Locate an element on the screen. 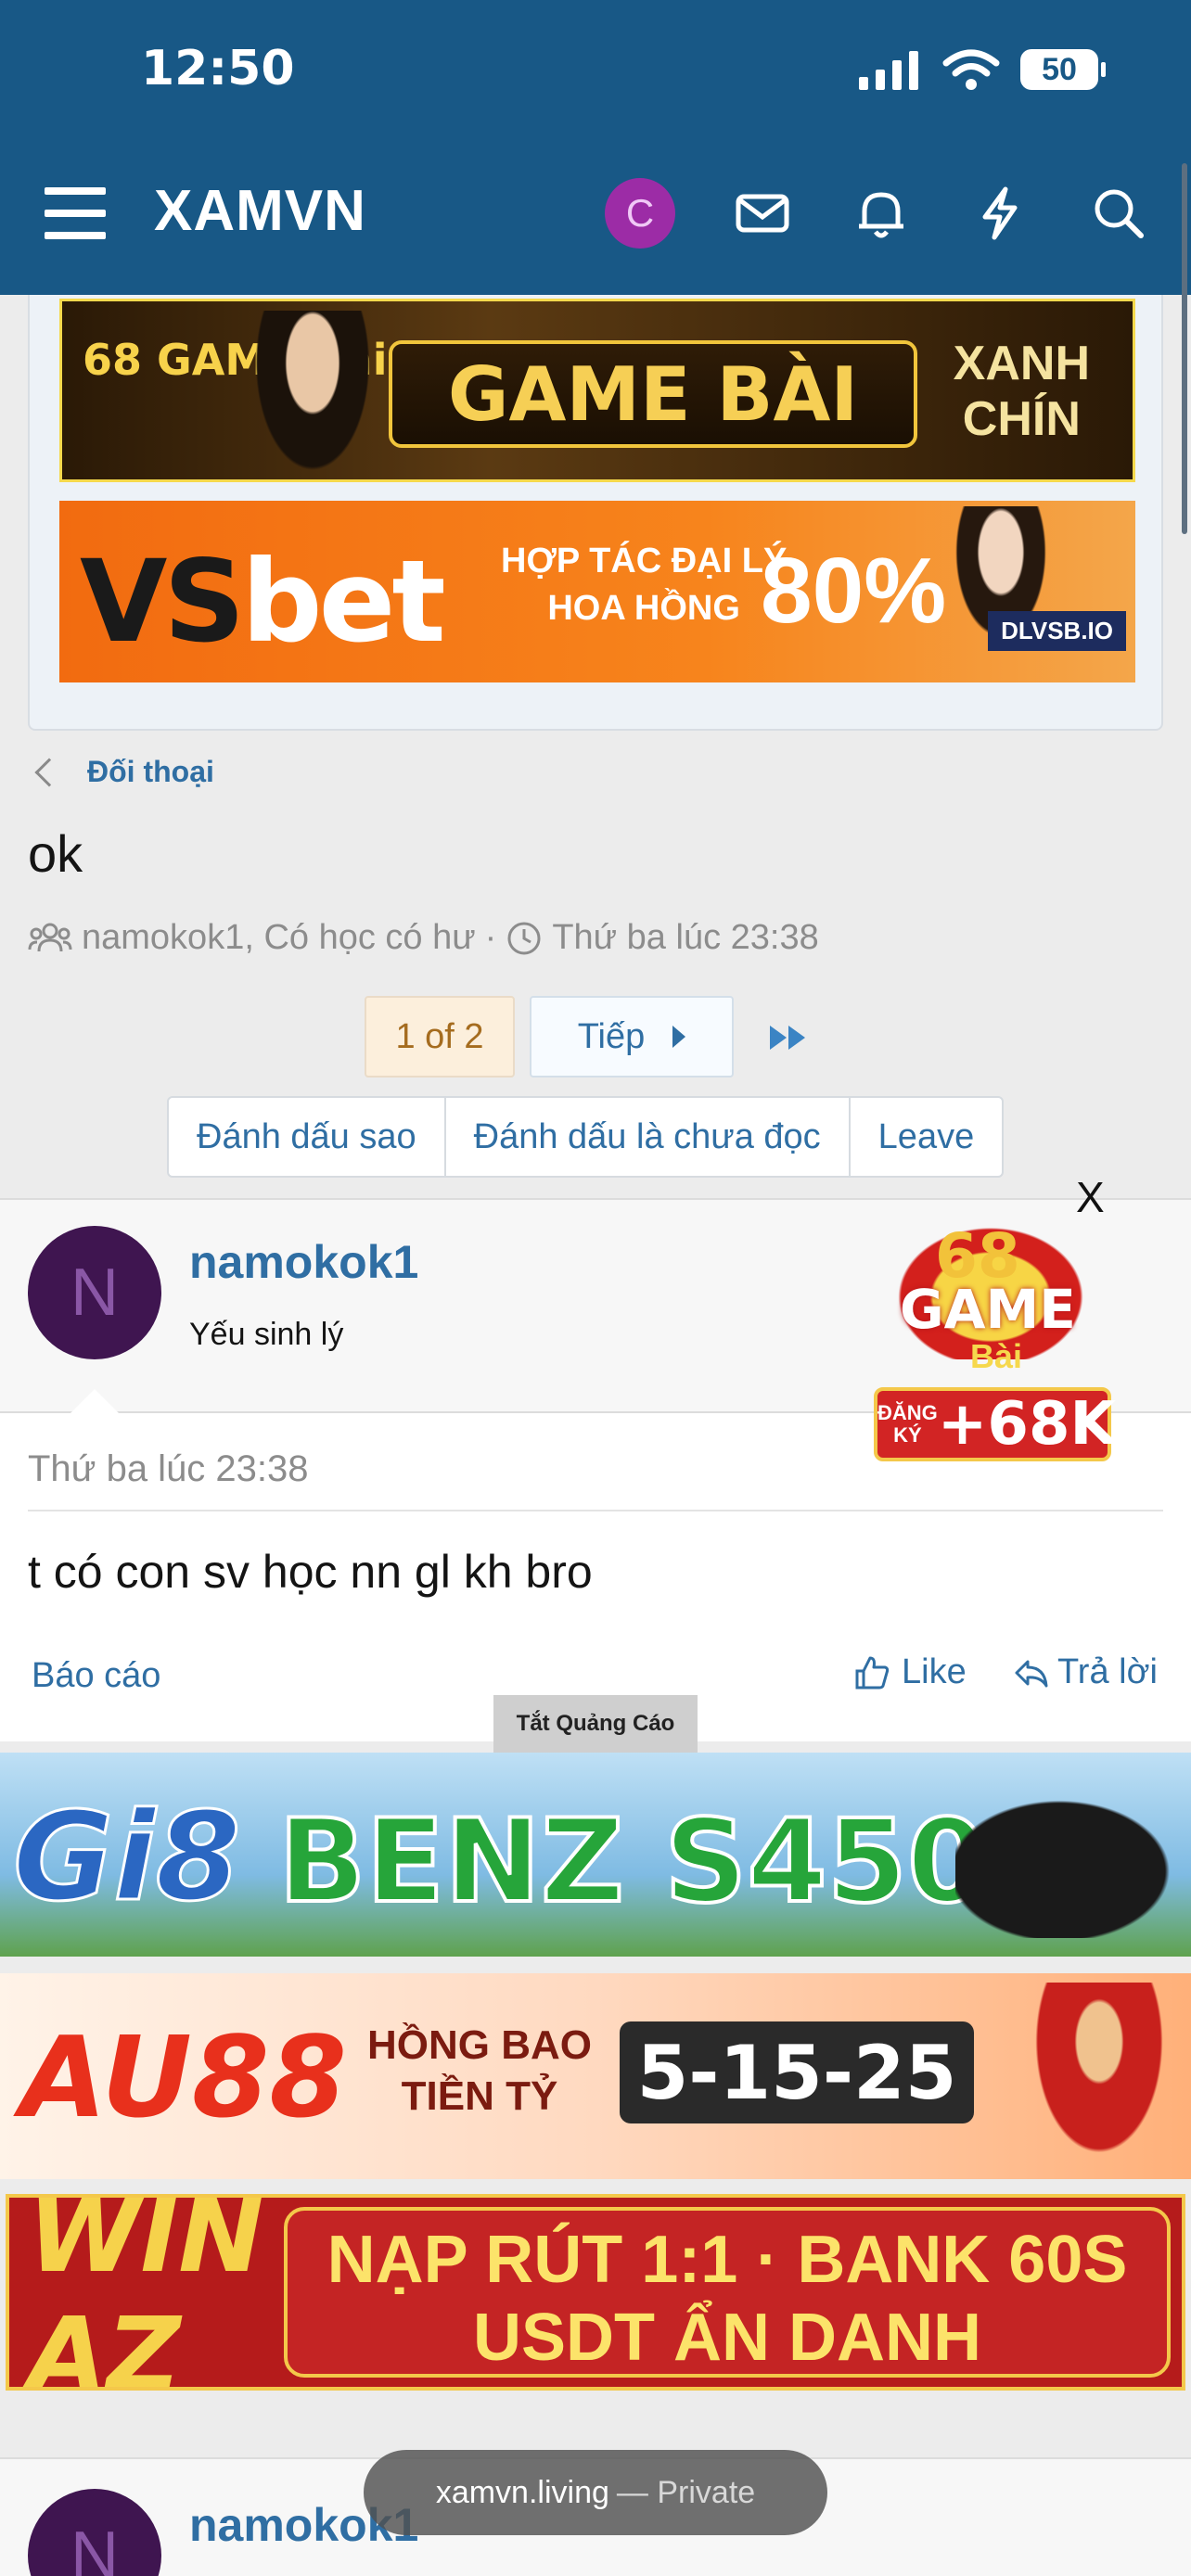 This screenshot has width=1191, height=2576. floating-ad-68gamebai: 68 GAME Bài ĐĂNG KÝ +68K is located at coordinates (991, 1333).